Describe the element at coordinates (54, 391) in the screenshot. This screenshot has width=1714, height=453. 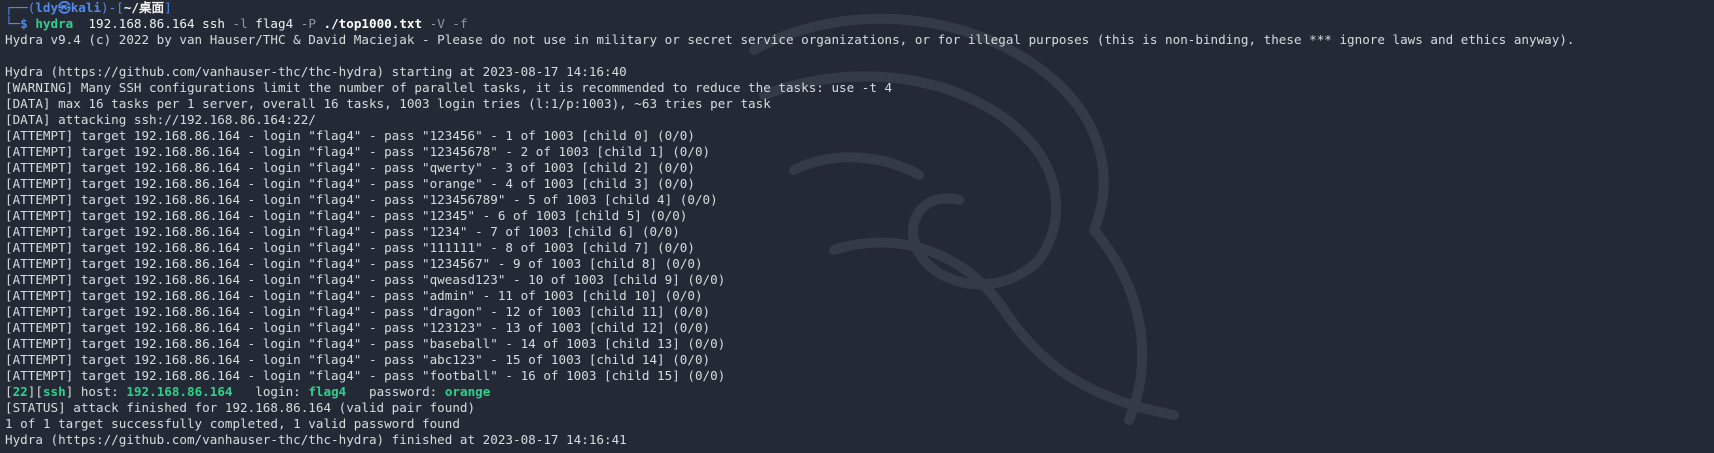
I see `found-service: ssh` at that location.